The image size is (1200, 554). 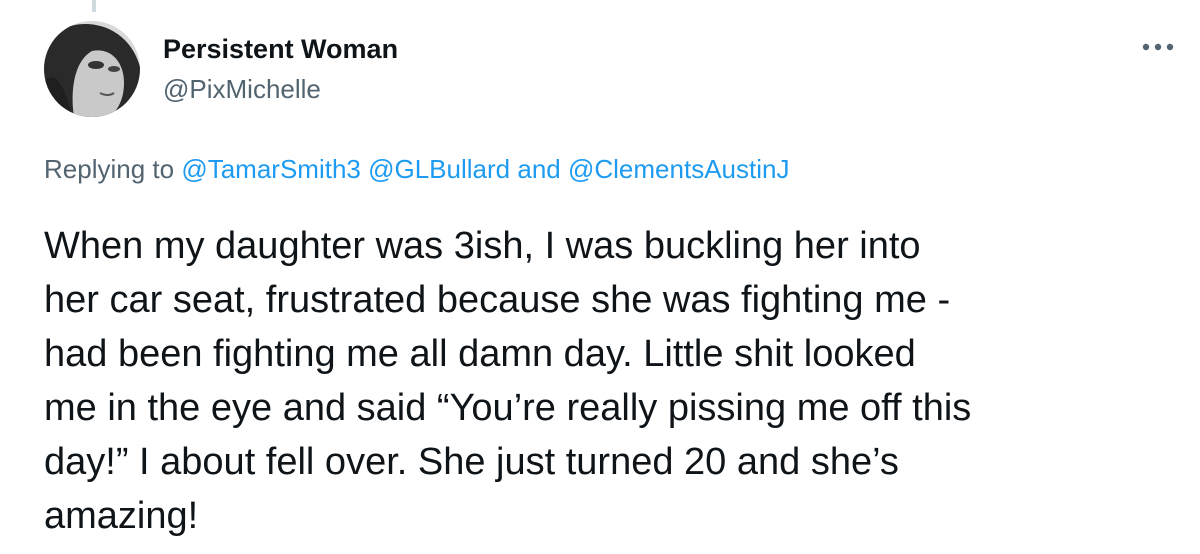 What do you see at coordinates (109, 169) in the screenshot?
I see `replying-to-label: Replying to` at bounding box center [109, 169].